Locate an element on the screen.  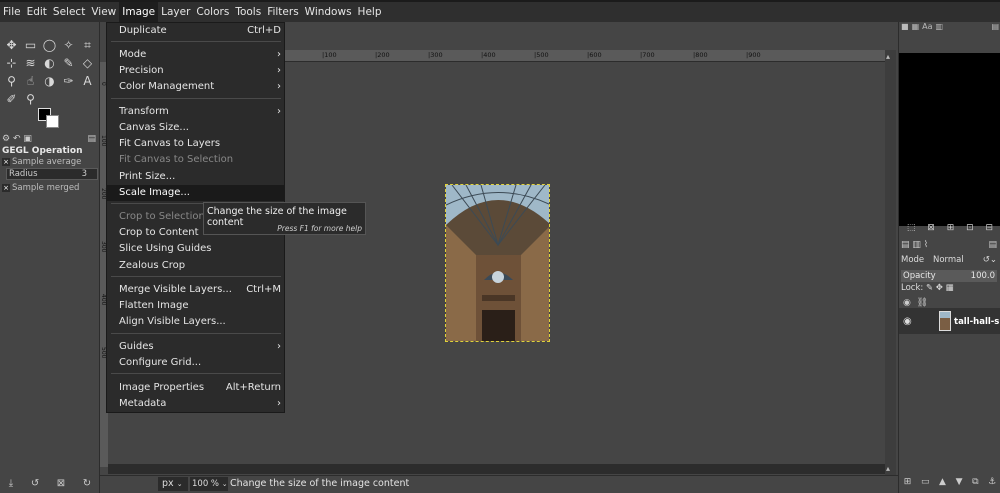
sample-merged-option: × Sample merged is located at coordinates (40, 188).